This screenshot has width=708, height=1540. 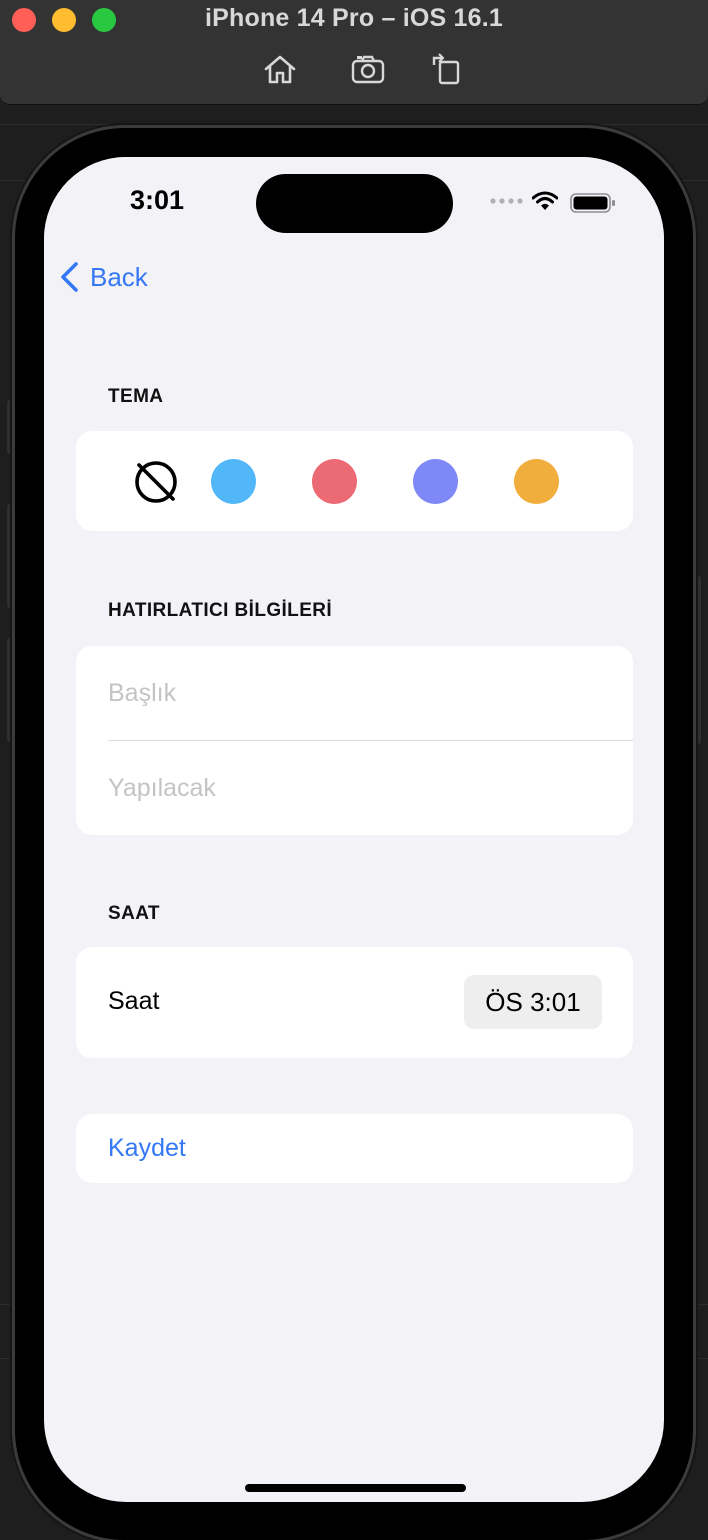 I want to click on theme-card, so click(x=354, y=481).